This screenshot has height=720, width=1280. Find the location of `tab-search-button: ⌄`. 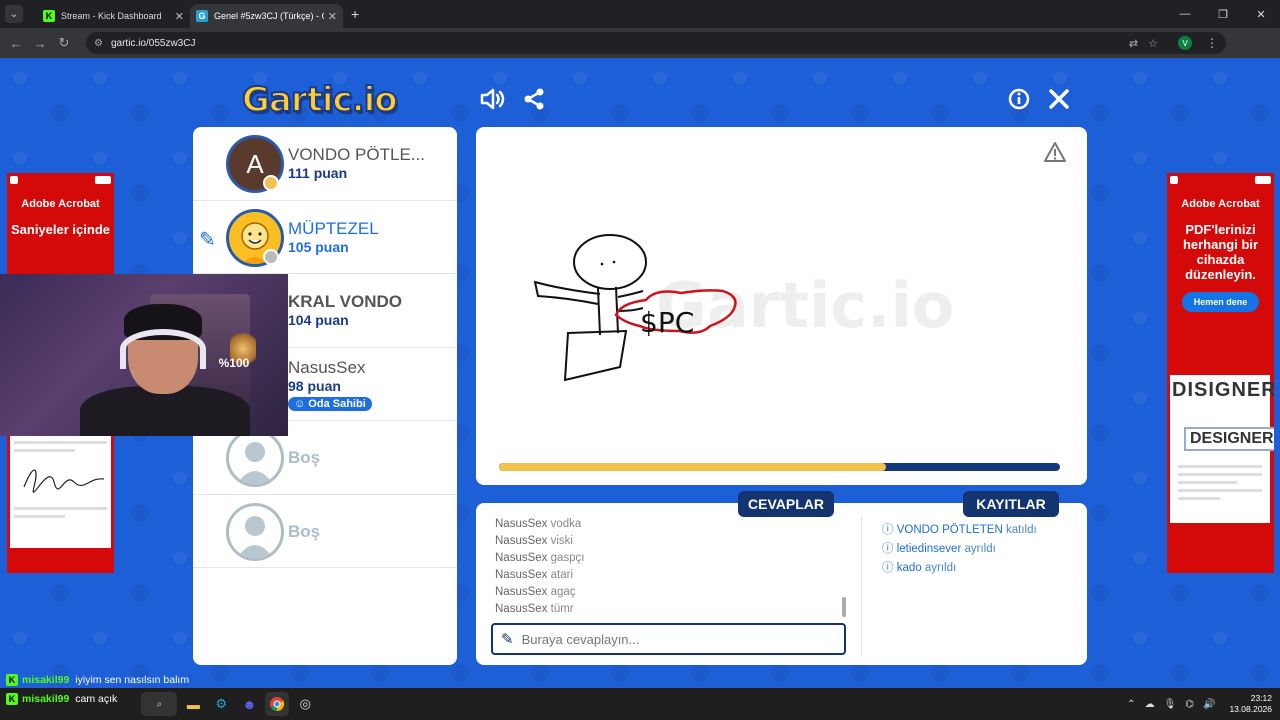

tab-search-button: ⌄ is located at coordinates (14, 14).